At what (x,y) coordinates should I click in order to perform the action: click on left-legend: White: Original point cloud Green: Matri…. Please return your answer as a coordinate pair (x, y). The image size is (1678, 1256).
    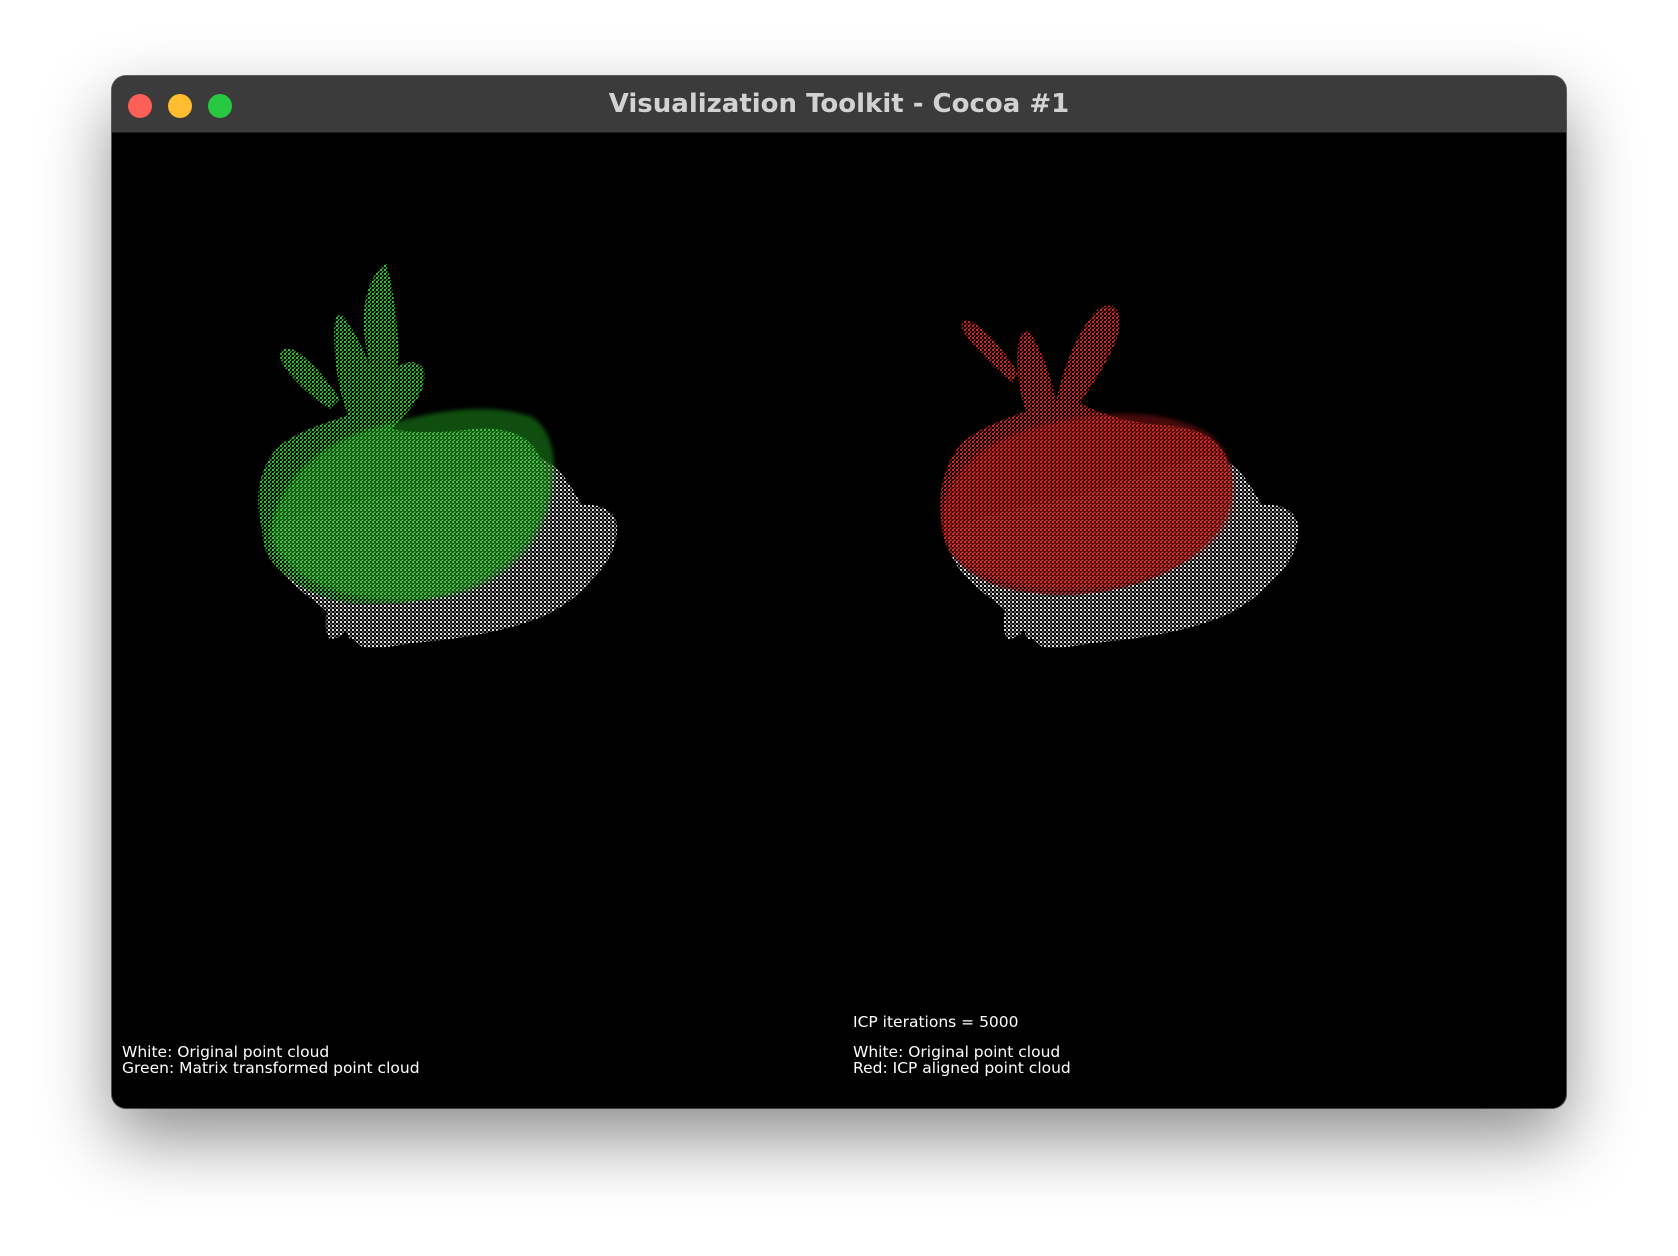
    Looking at the image, I should click on (271, 1060).